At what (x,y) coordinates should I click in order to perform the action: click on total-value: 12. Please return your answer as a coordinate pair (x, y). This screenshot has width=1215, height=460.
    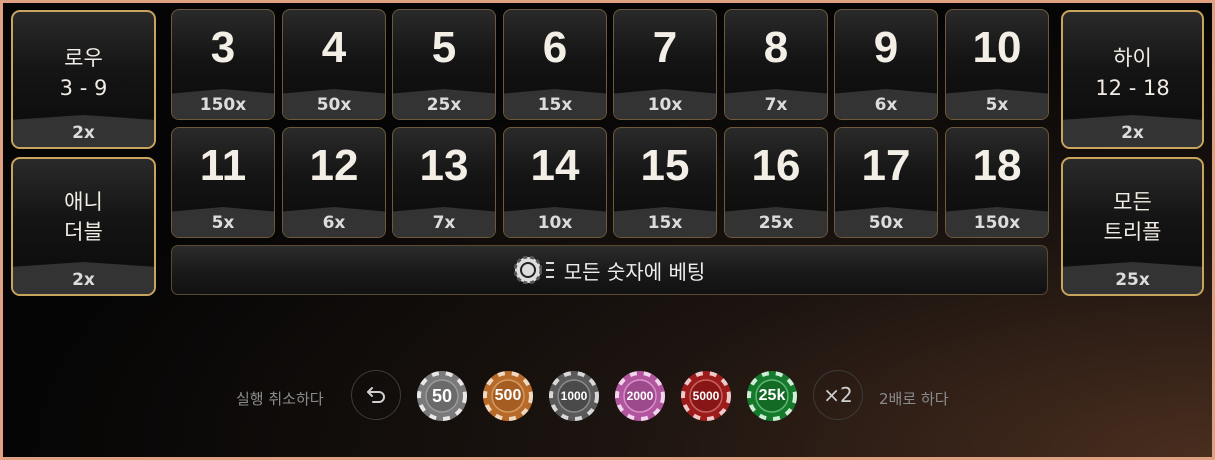
    Looking at the image, I should click on (334, 165).